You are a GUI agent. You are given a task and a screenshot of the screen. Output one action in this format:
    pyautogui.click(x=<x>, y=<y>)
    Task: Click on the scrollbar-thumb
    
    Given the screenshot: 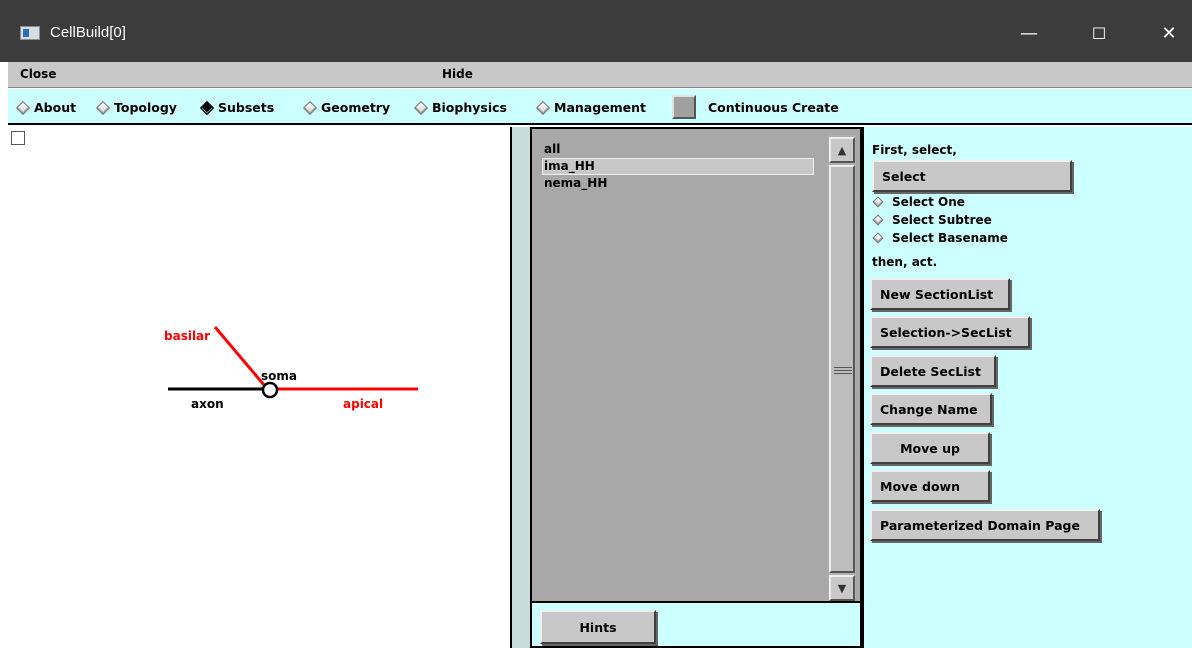 What is the action you would take?
    pyautogui.click(x=842, y=369)
    